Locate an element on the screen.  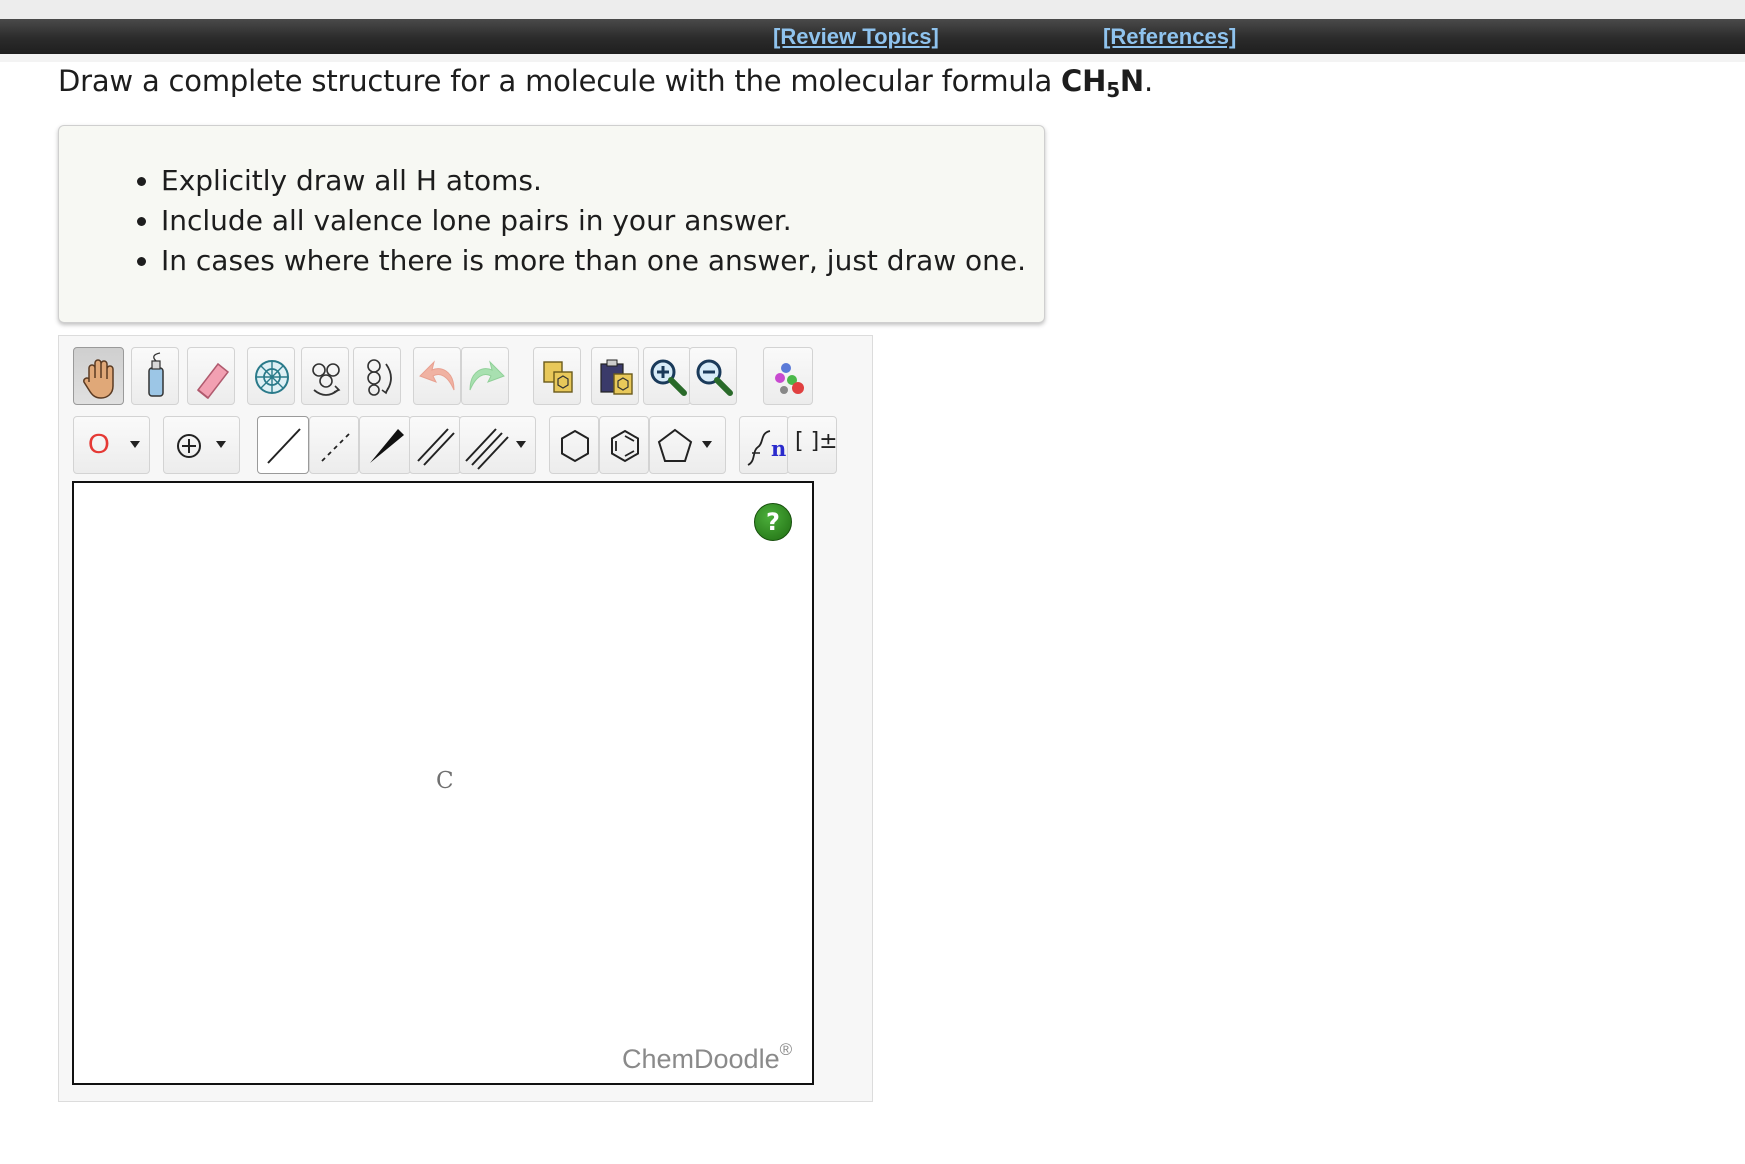
clean-button is located at coordinates (788, 376).